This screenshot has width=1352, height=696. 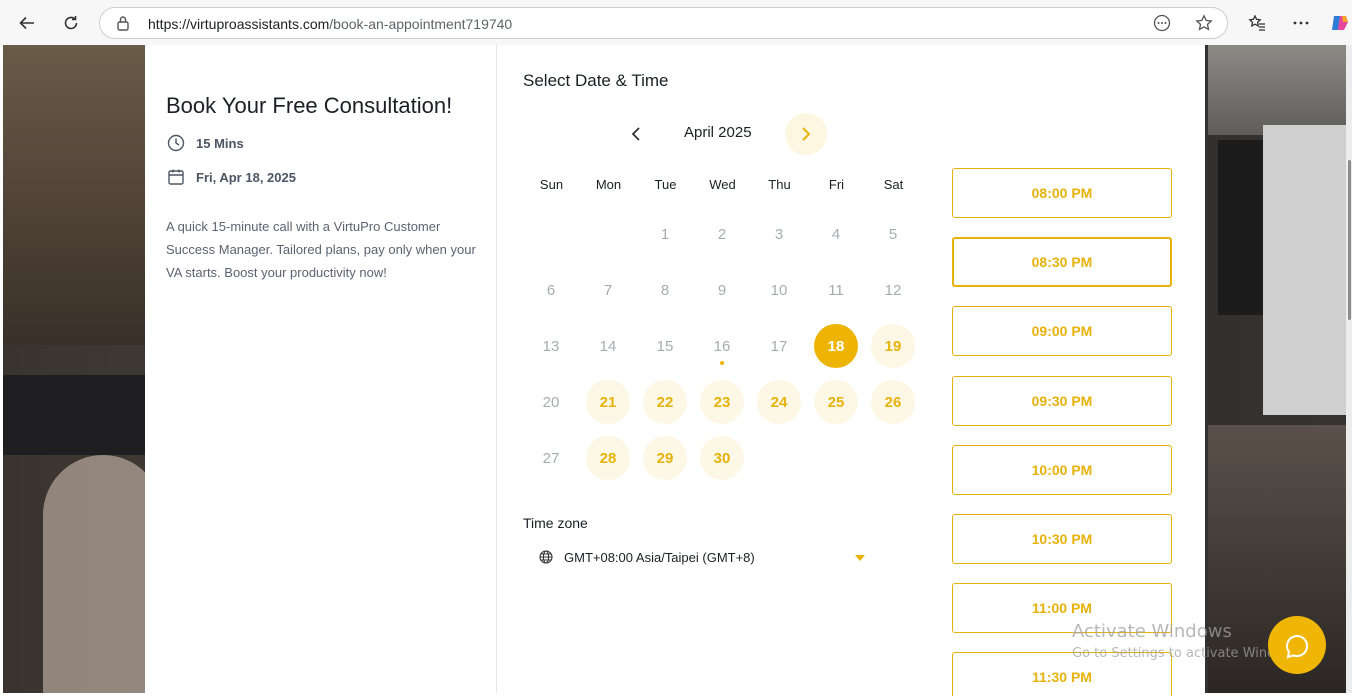 What do you see at coordinates (123, 23) in the screenshot?
I see `lock-icon` at bounding box center [123, 23].